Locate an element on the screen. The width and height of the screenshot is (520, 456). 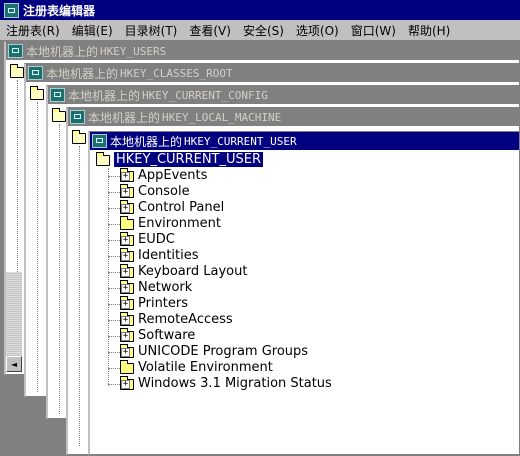
tree-node: + AppEvents is located at coordinates (304, 176).